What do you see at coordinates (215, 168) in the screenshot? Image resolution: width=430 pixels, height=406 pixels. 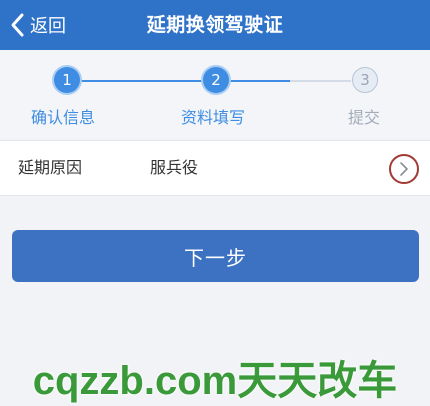 I see `delay-reason-row: 延期原因 服兵役` at bounding box center [215, 168].